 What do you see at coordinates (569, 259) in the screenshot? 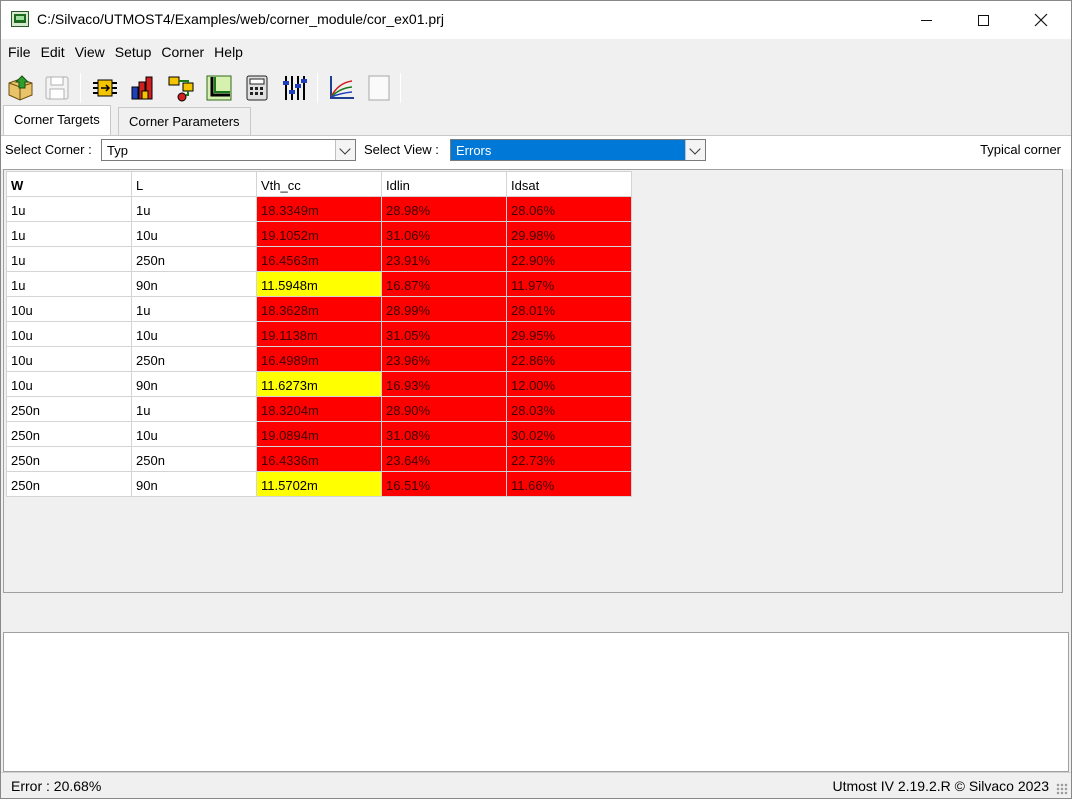
I see `grid-cell-idsat: 22.90%` at bounding box center [569, 259].